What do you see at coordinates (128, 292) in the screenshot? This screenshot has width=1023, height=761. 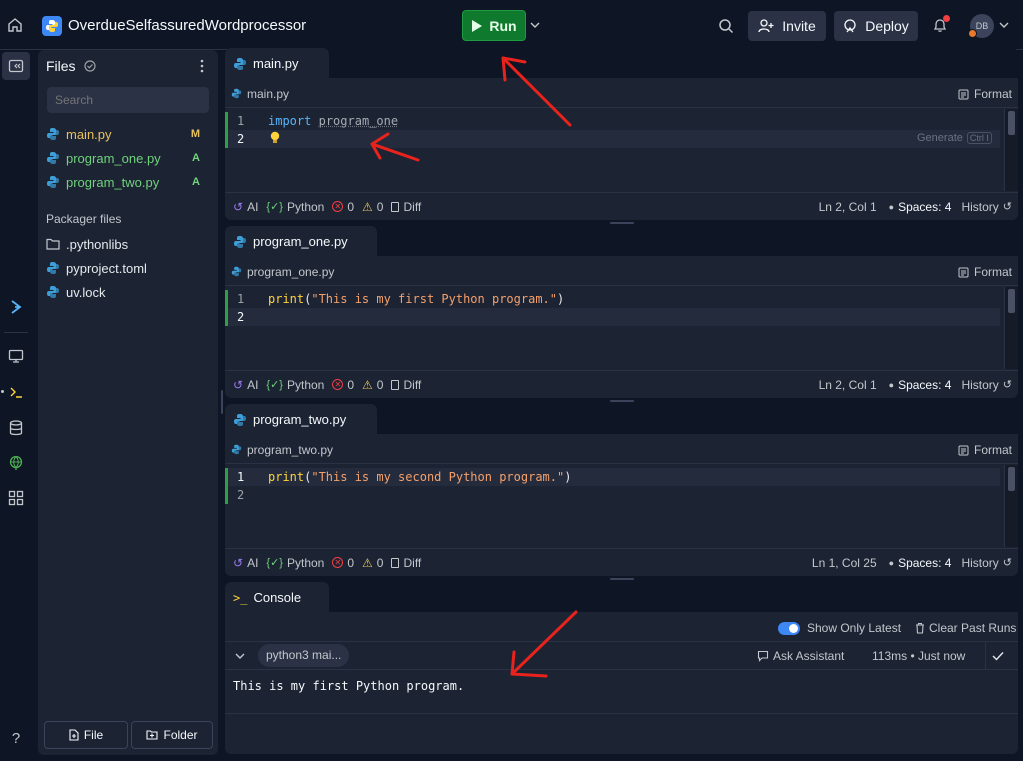 I see `packager-file-item: uv.lock` at bounding box center [128, 292].